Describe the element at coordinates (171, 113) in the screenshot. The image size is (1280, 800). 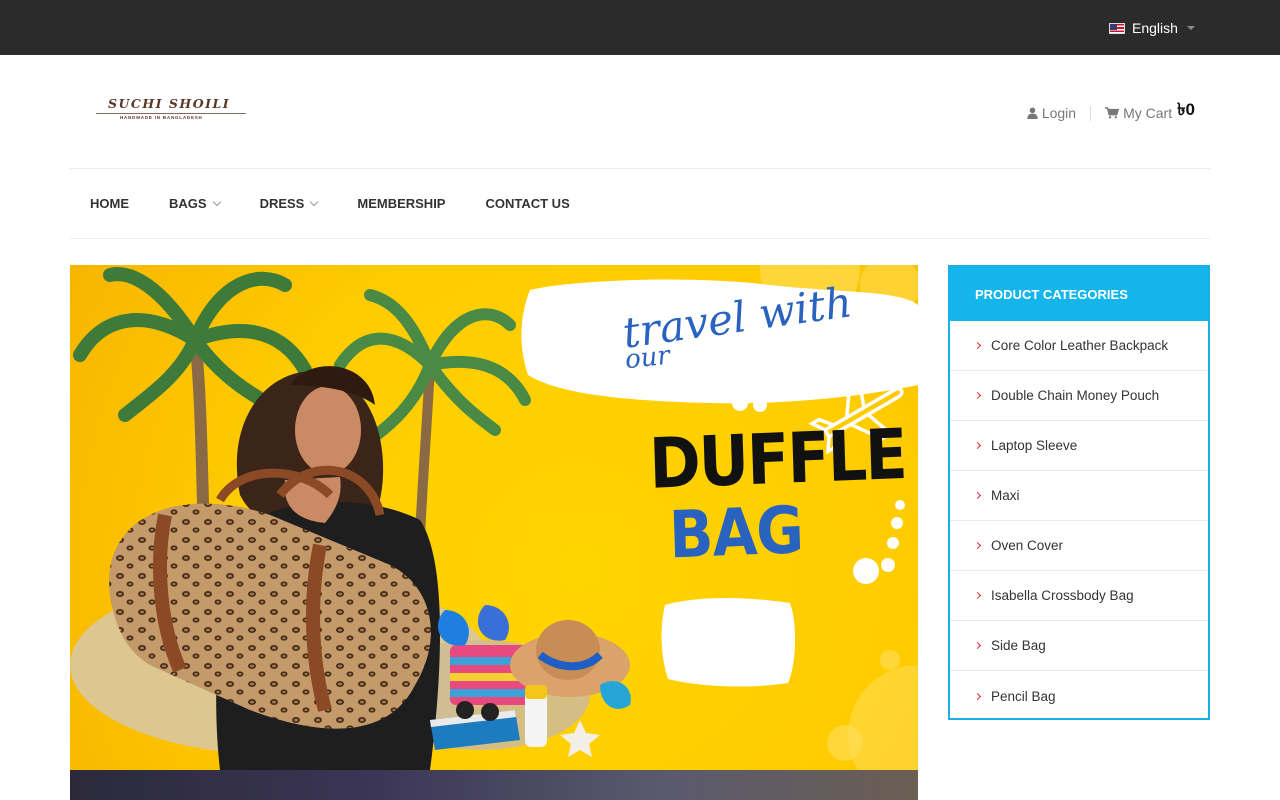
I see `logo-underline` at that location.